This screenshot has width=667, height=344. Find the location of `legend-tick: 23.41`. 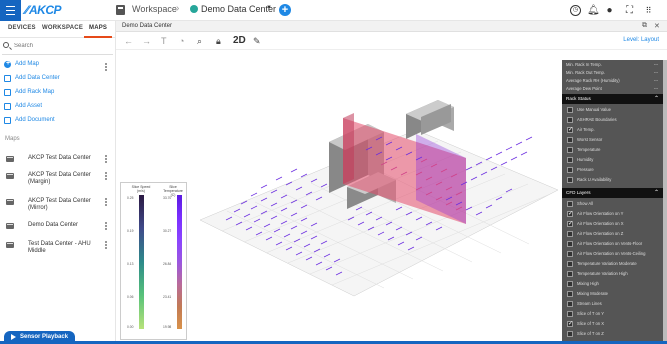

legend-tick: 23.41 is located at coordinates (167, 297).